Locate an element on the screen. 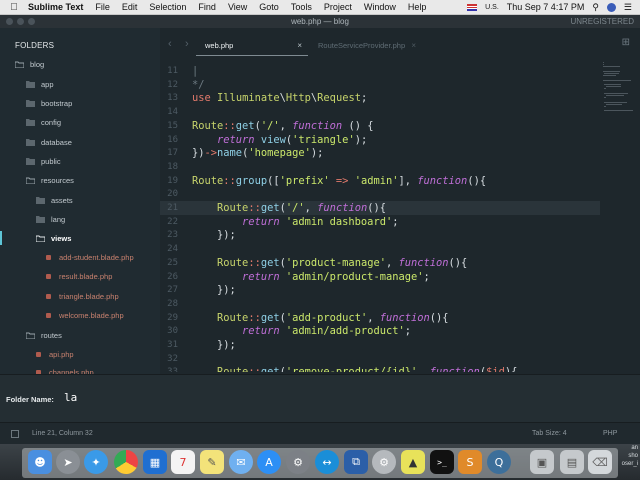  sidebar-item-label: routes is located at coordinates (51, 335).